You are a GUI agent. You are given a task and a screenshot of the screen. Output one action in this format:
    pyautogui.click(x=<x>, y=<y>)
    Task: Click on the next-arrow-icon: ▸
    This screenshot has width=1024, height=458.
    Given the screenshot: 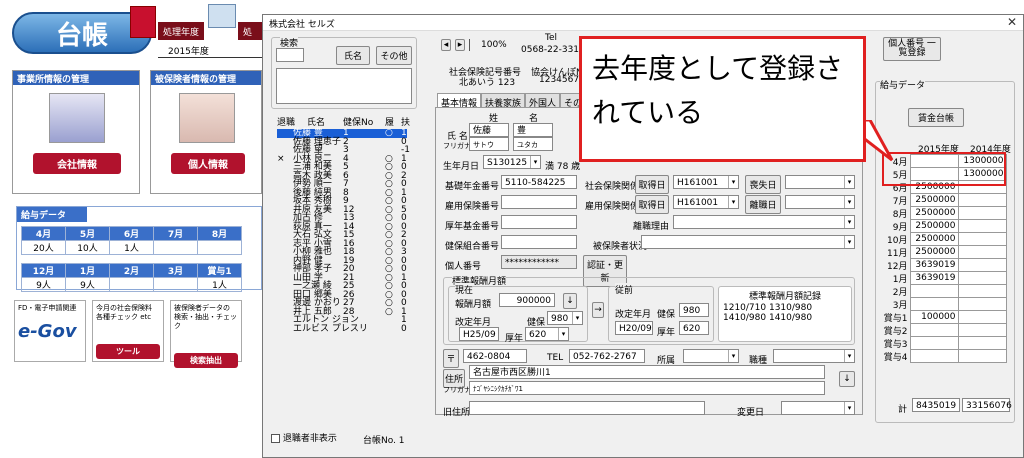 What is the action you would take?
    pyautogui.click(x=460, y=45)
    